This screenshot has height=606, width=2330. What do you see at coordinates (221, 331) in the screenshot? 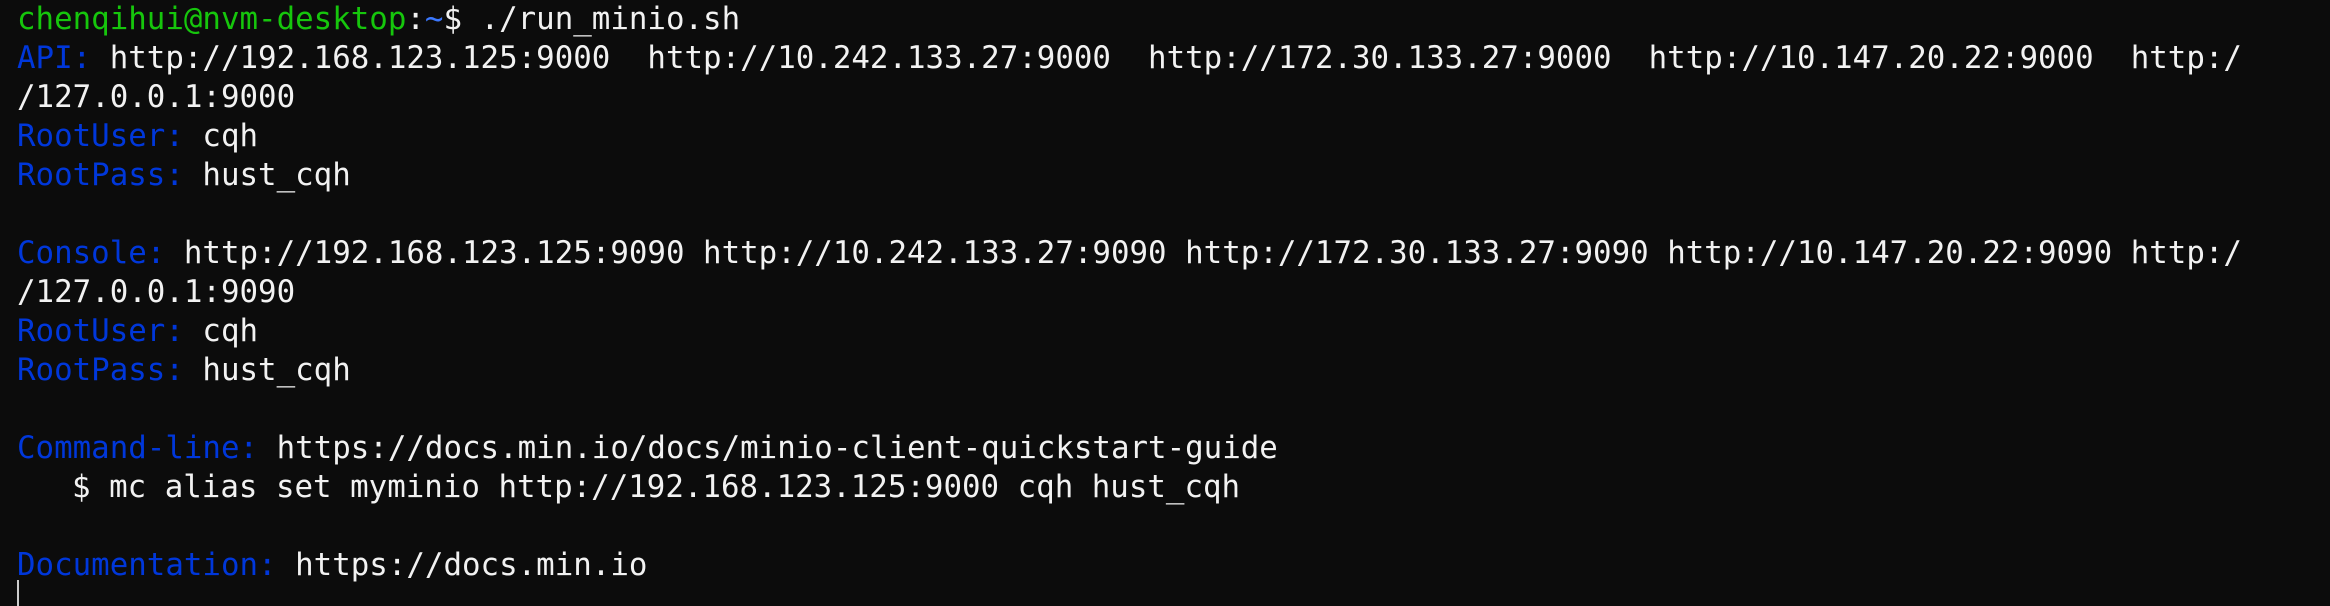
I see `console-root-user-value: cqh` at bounding box center [221, 331].